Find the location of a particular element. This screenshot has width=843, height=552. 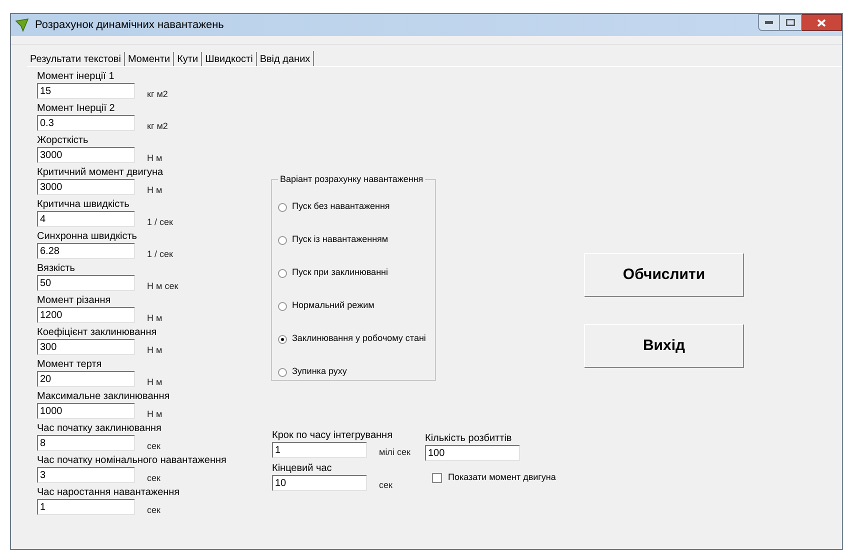

field-label: Критичний момент двигуна is located at coordinates (100, 172).